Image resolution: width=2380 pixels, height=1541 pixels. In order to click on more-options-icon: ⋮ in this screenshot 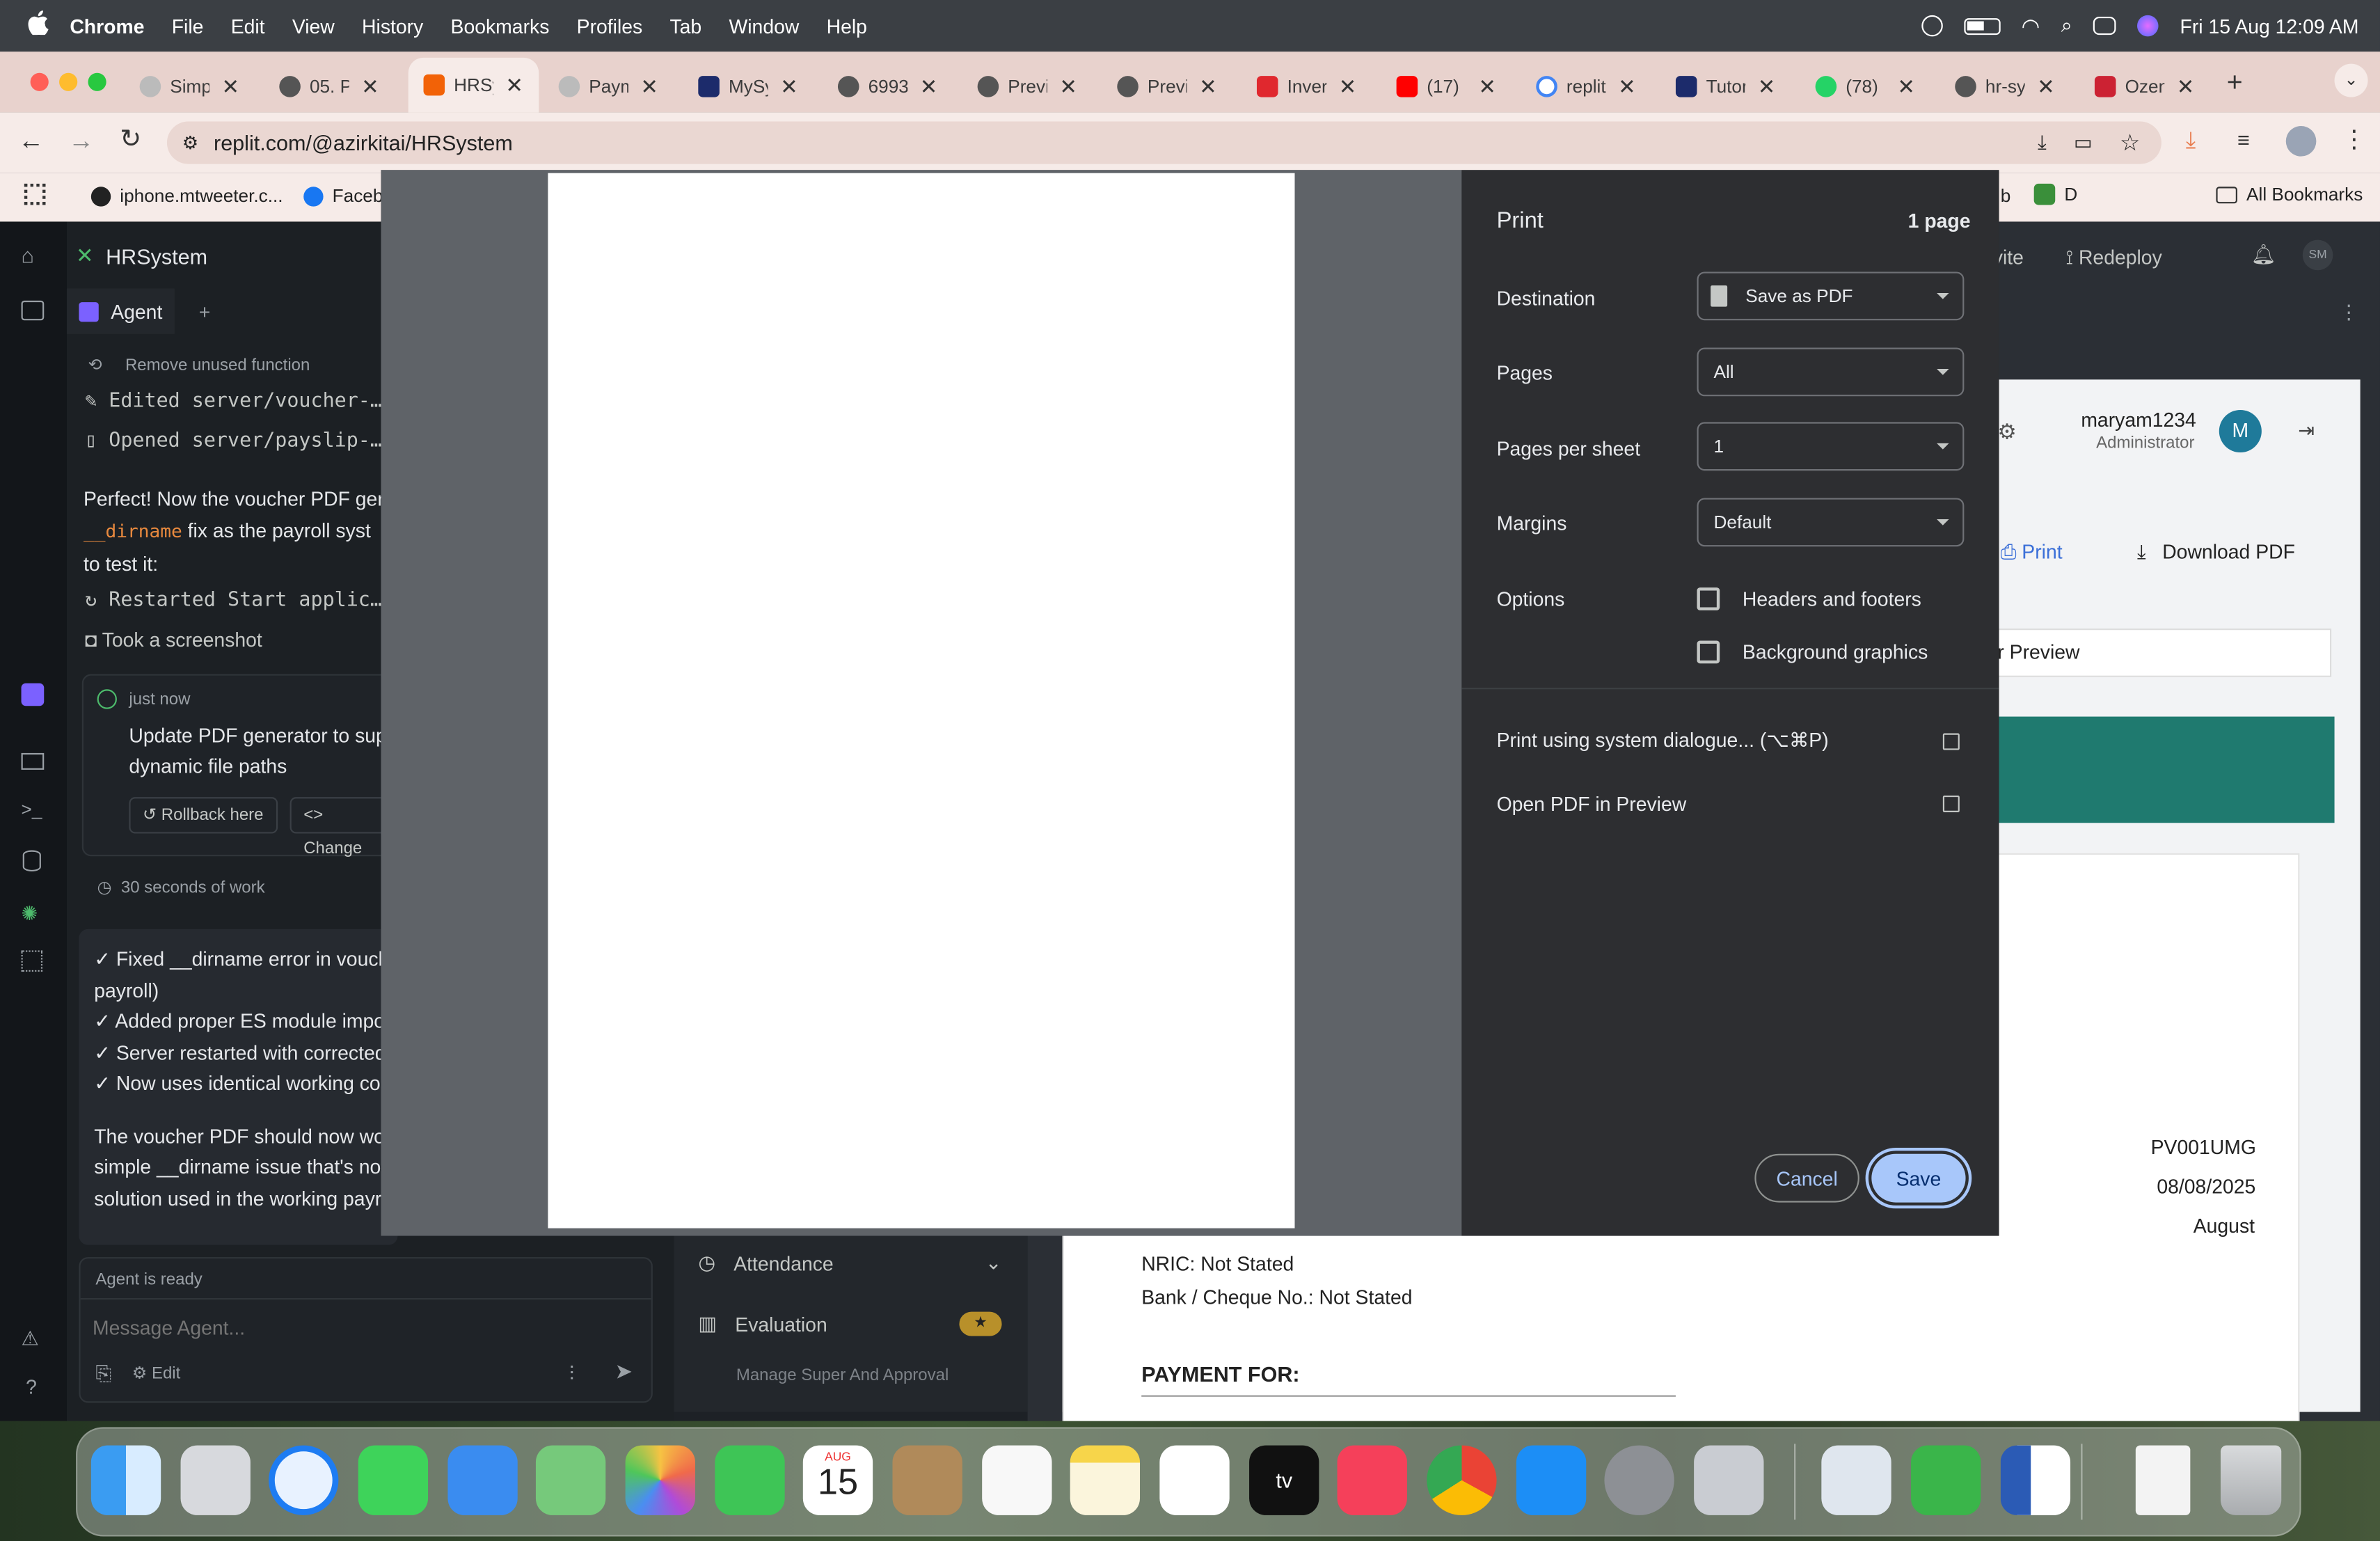, I will do `click(2348, 313)`.